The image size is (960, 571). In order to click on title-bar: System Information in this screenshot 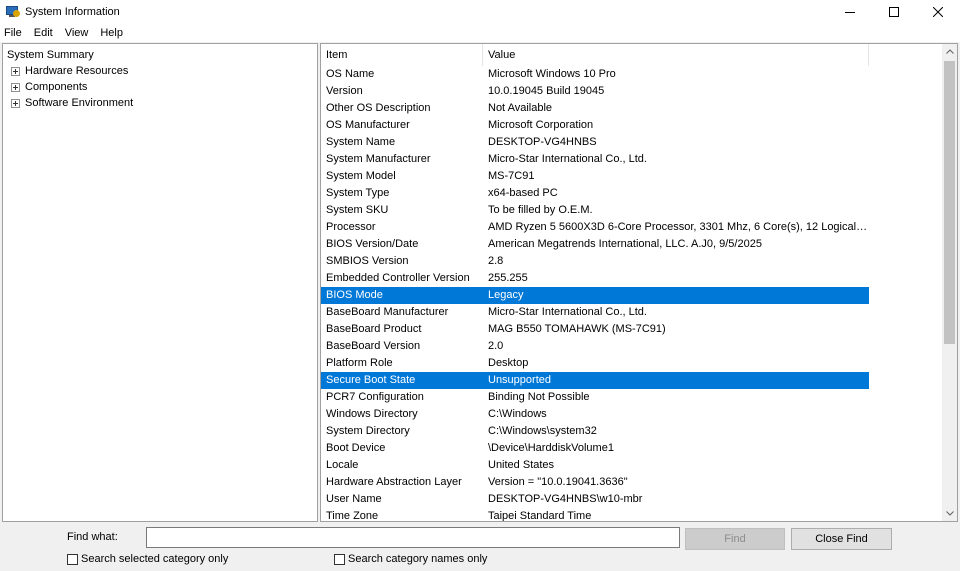, I will do `click(480, 12)`.